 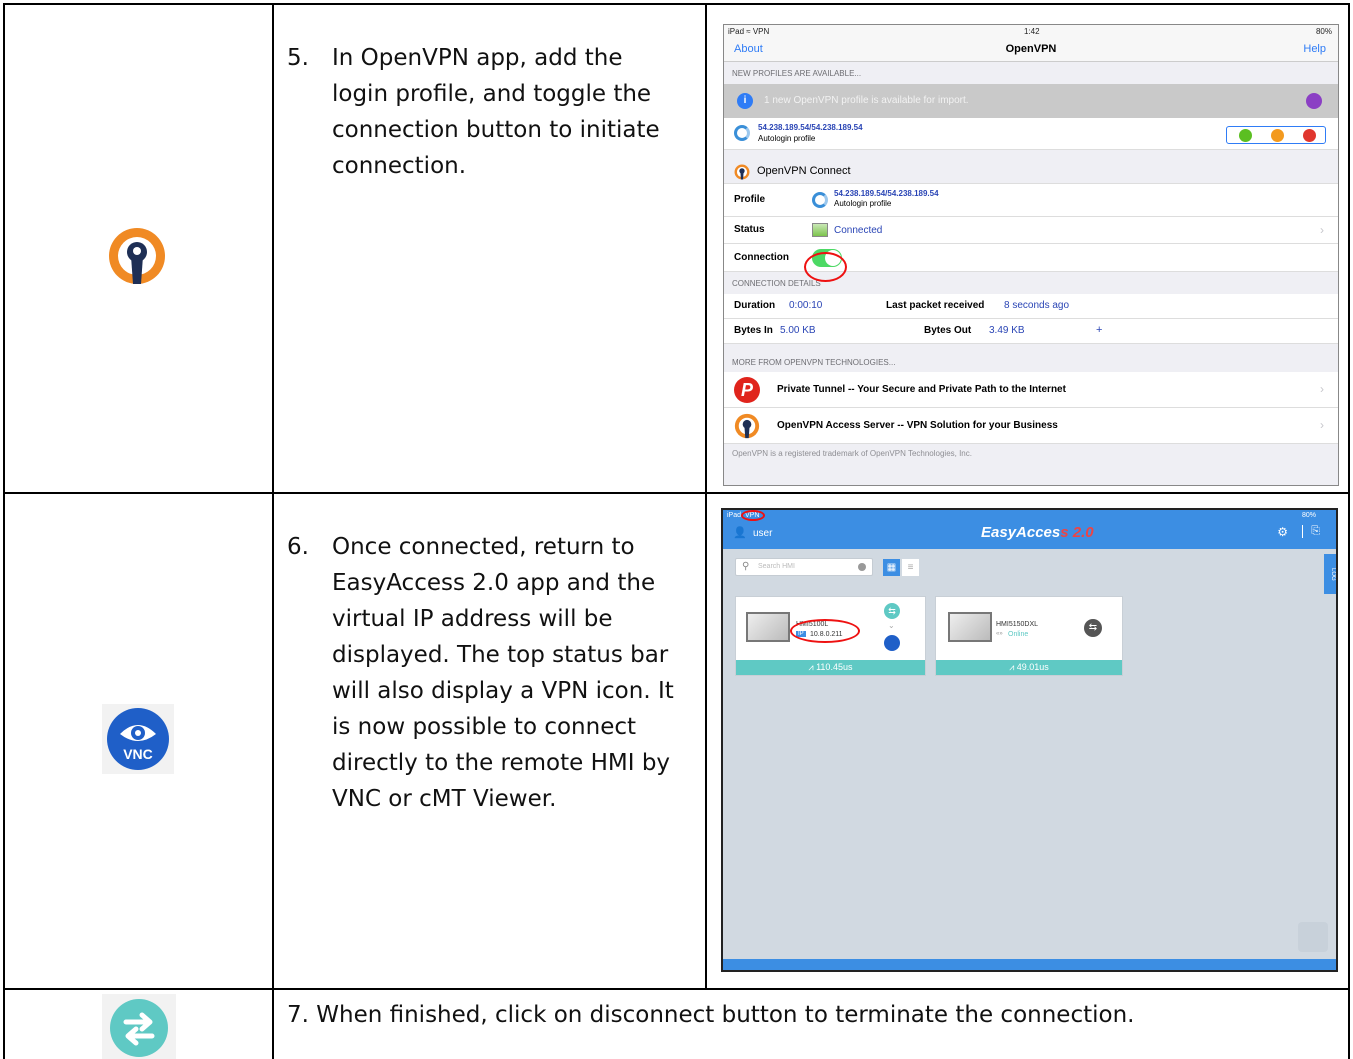 I want to click on bottom-bar, so click(x=1029, y=964).